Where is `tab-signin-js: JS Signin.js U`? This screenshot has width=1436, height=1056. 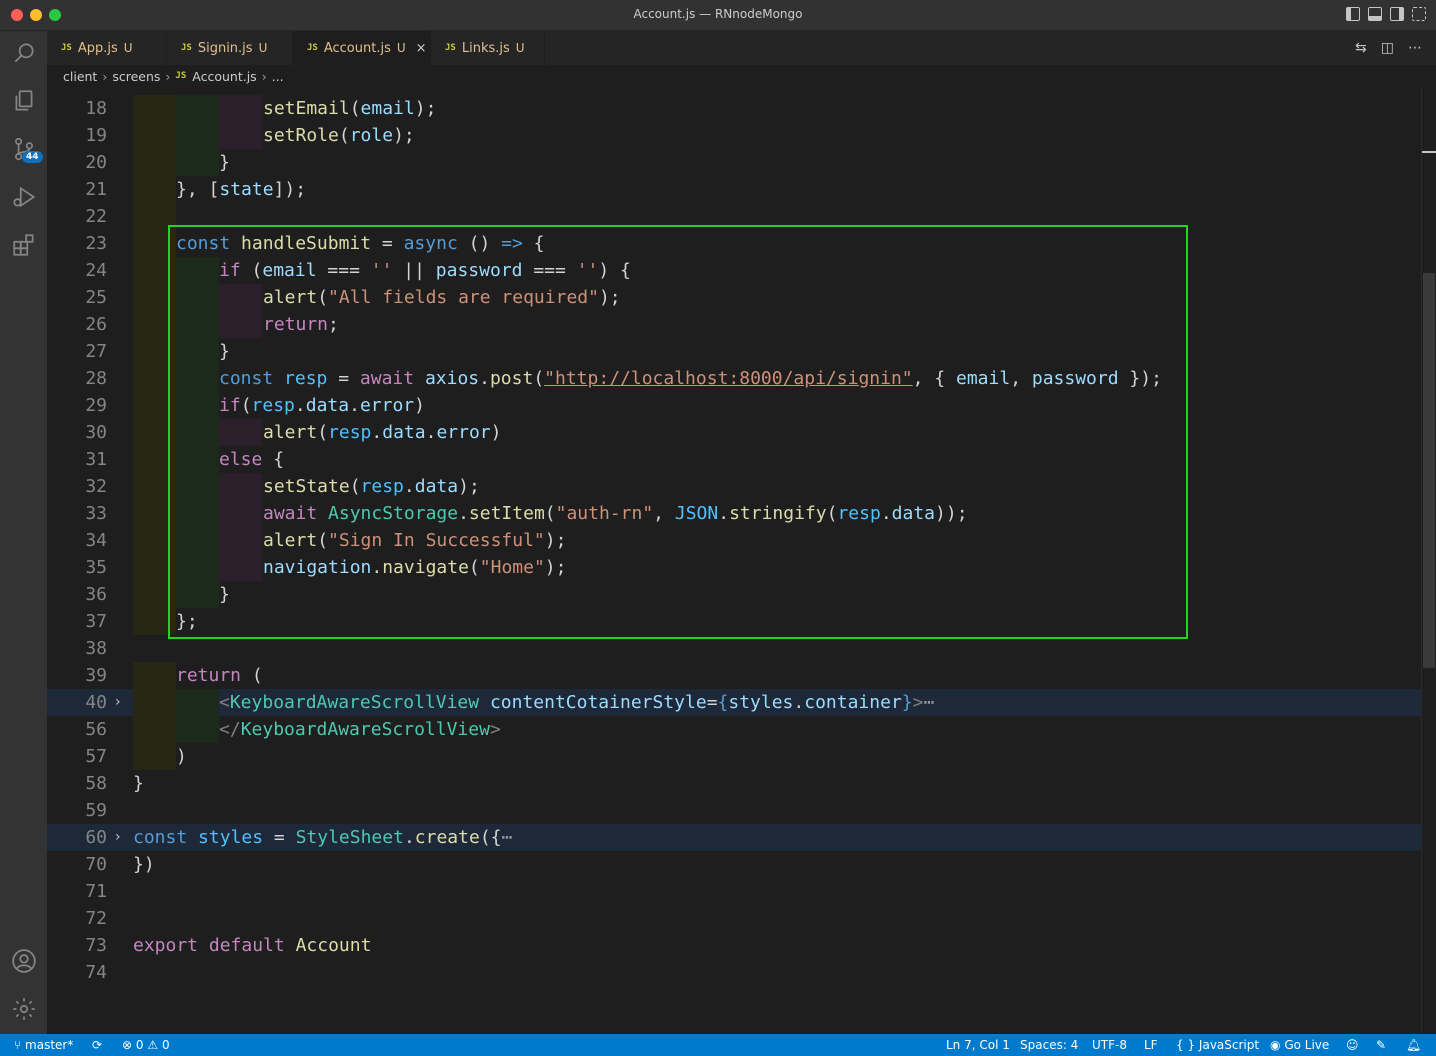
tab-signin-js: JS Signin.js U is located at coordinates (230, 48).